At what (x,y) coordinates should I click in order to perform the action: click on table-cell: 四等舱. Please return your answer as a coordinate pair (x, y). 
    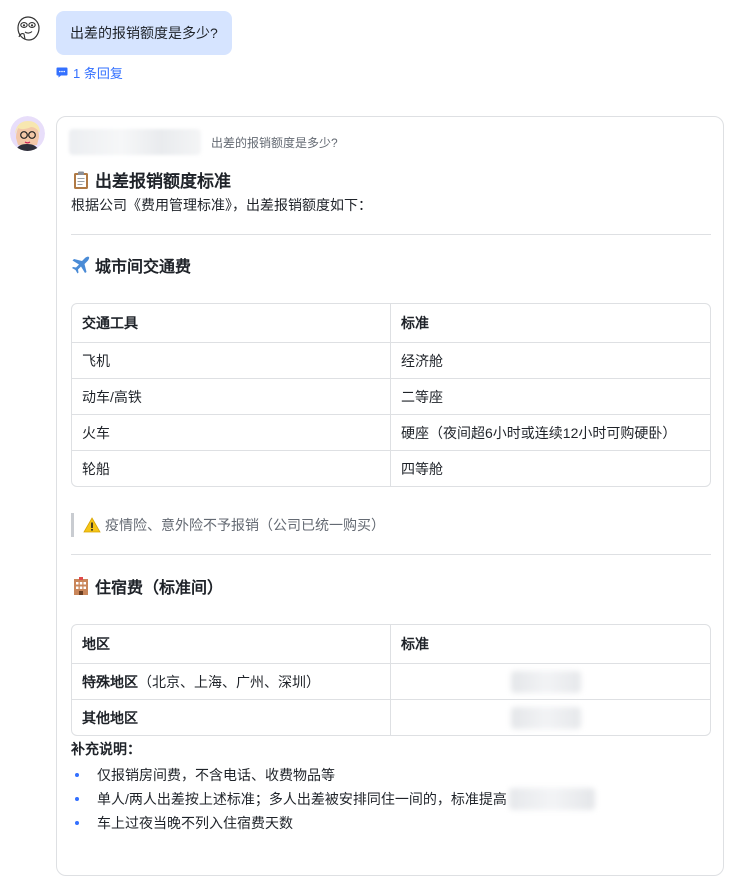
    Looking at the image, I should click on (550, 468).